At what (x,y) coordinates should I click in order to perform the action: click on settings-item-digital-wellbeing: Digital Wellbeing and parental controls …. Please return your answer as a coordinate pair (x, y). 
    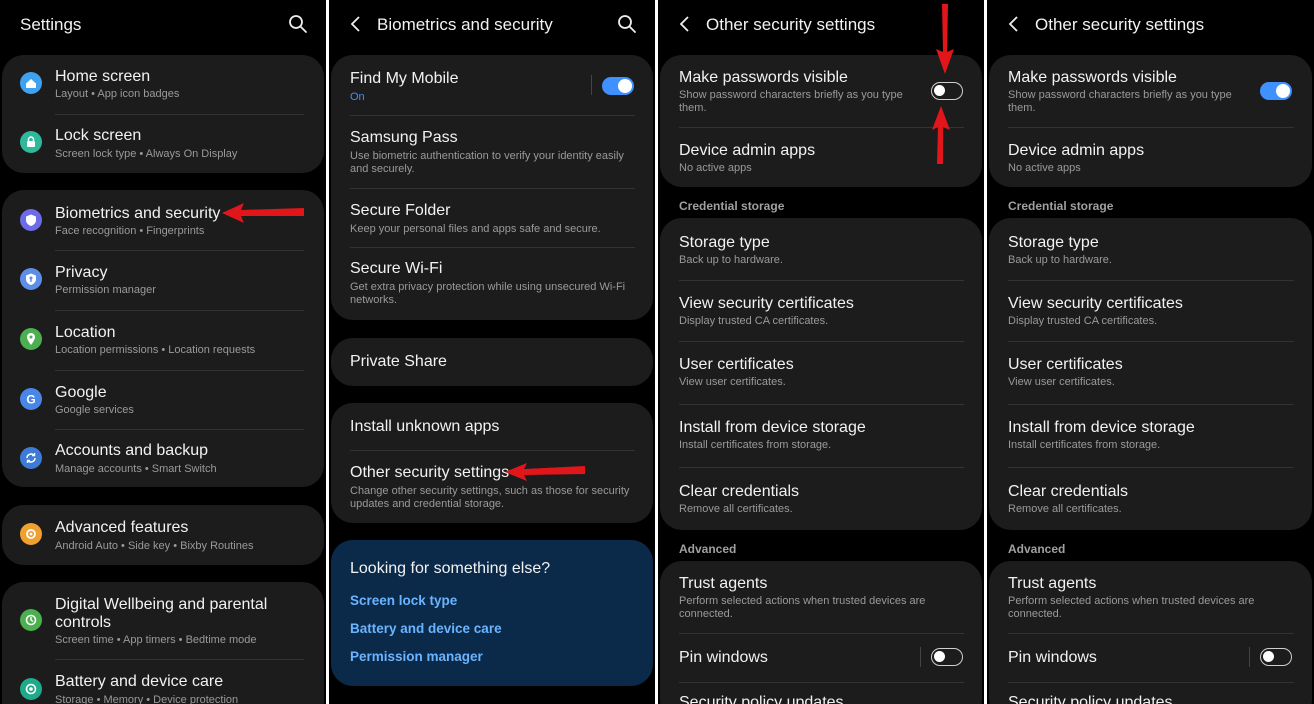
    Looking at the image, I should click on (163, 620).